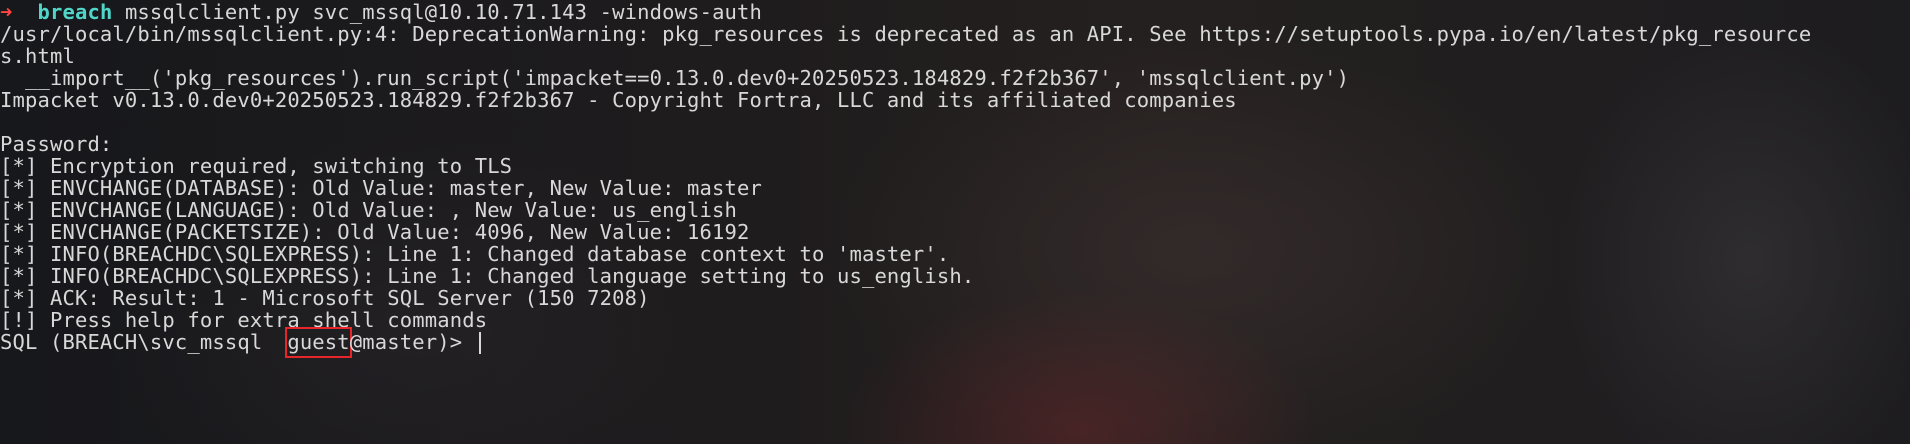 Image resolution: width=1910 pixels, height=444 pixels. Describe the element at coordinates (412, 342) in the screenshot. I see `sql-prompt-suffix: @master)>` at that location.